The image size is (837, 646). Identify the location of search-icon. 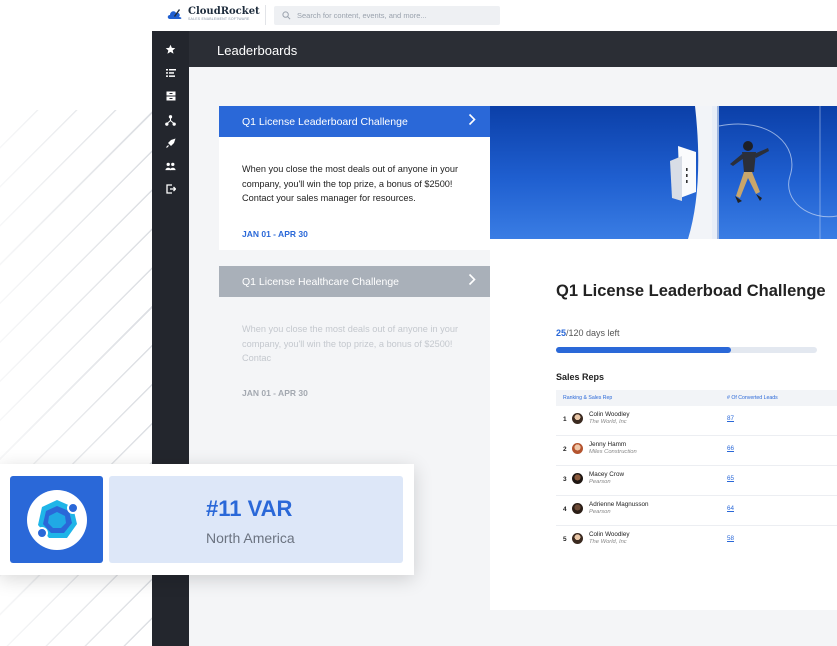
(286, 16).